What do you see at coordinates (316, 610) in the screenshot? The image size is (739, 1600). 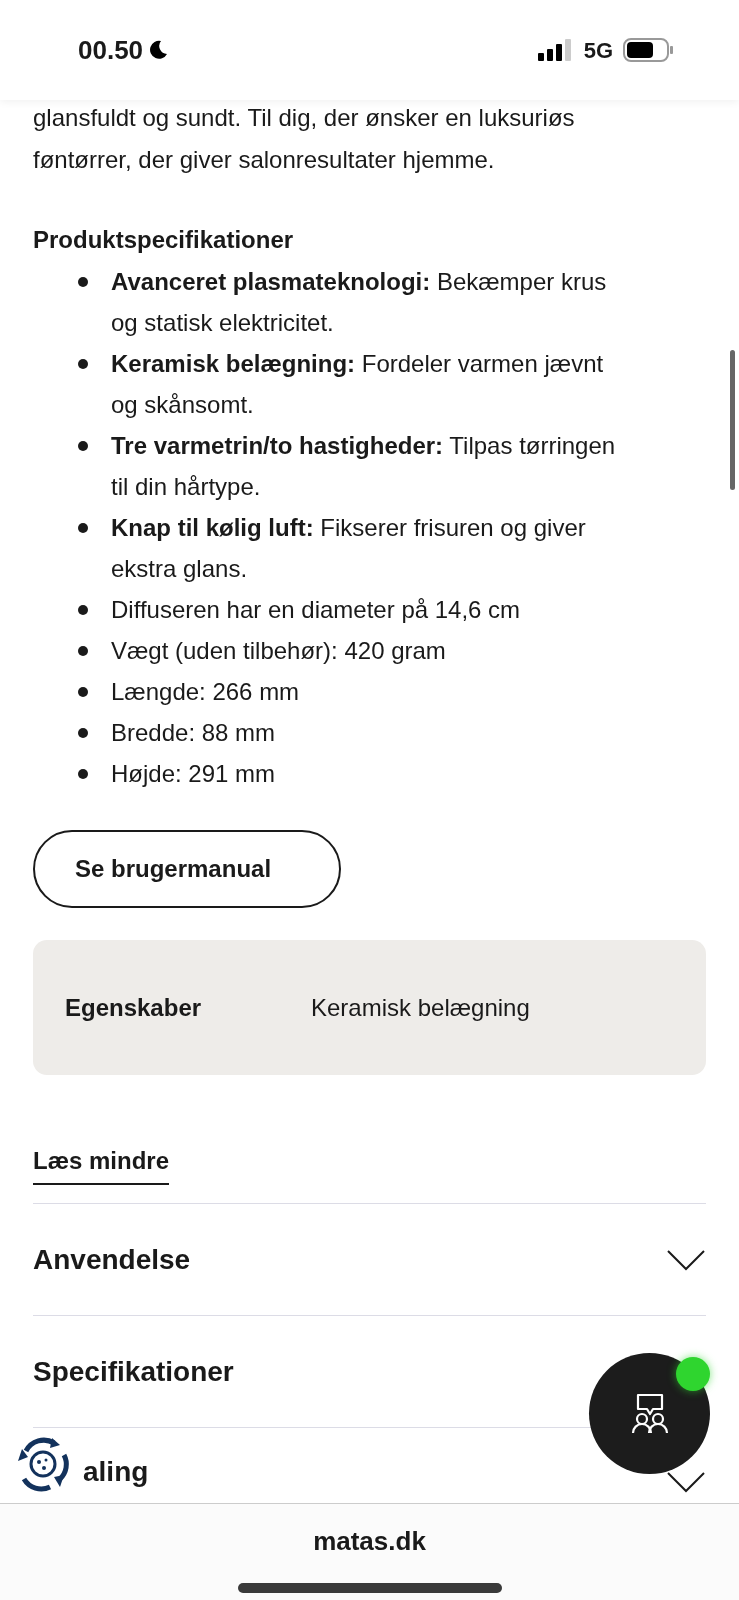 I see `spec-item: Diffuseren har en diameter på 14,6 cm` at bounding box center [316, 610].